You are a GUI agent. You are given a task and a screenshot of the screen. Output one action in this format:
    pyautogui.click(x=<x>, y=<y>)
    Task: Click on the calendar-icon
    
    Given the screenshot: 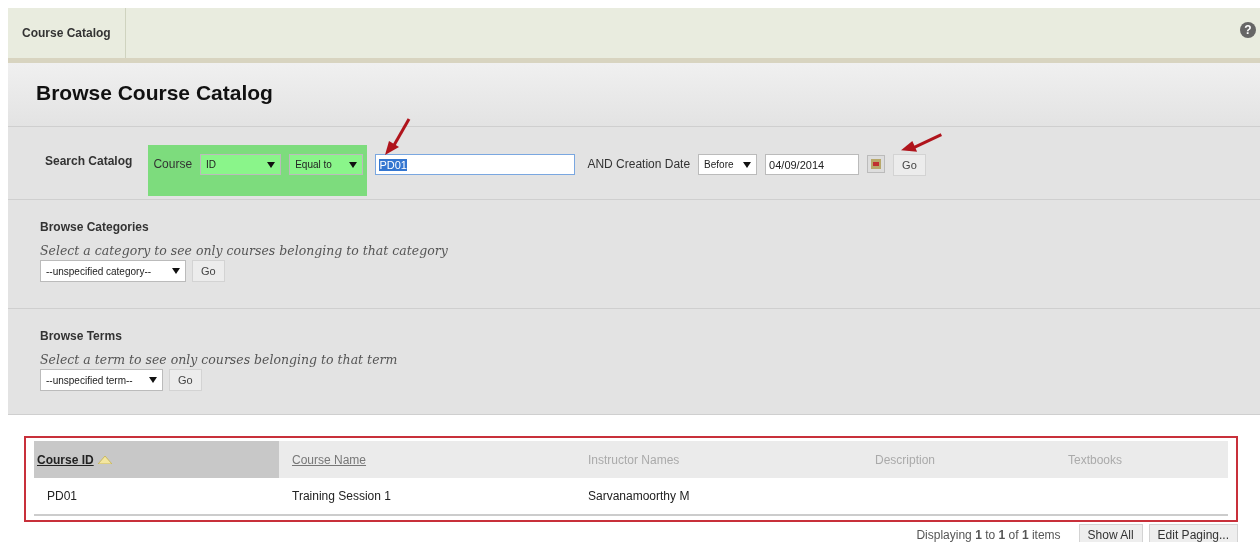 What is the action you would take?
    pyautogui.click(x=876, y=164)
    